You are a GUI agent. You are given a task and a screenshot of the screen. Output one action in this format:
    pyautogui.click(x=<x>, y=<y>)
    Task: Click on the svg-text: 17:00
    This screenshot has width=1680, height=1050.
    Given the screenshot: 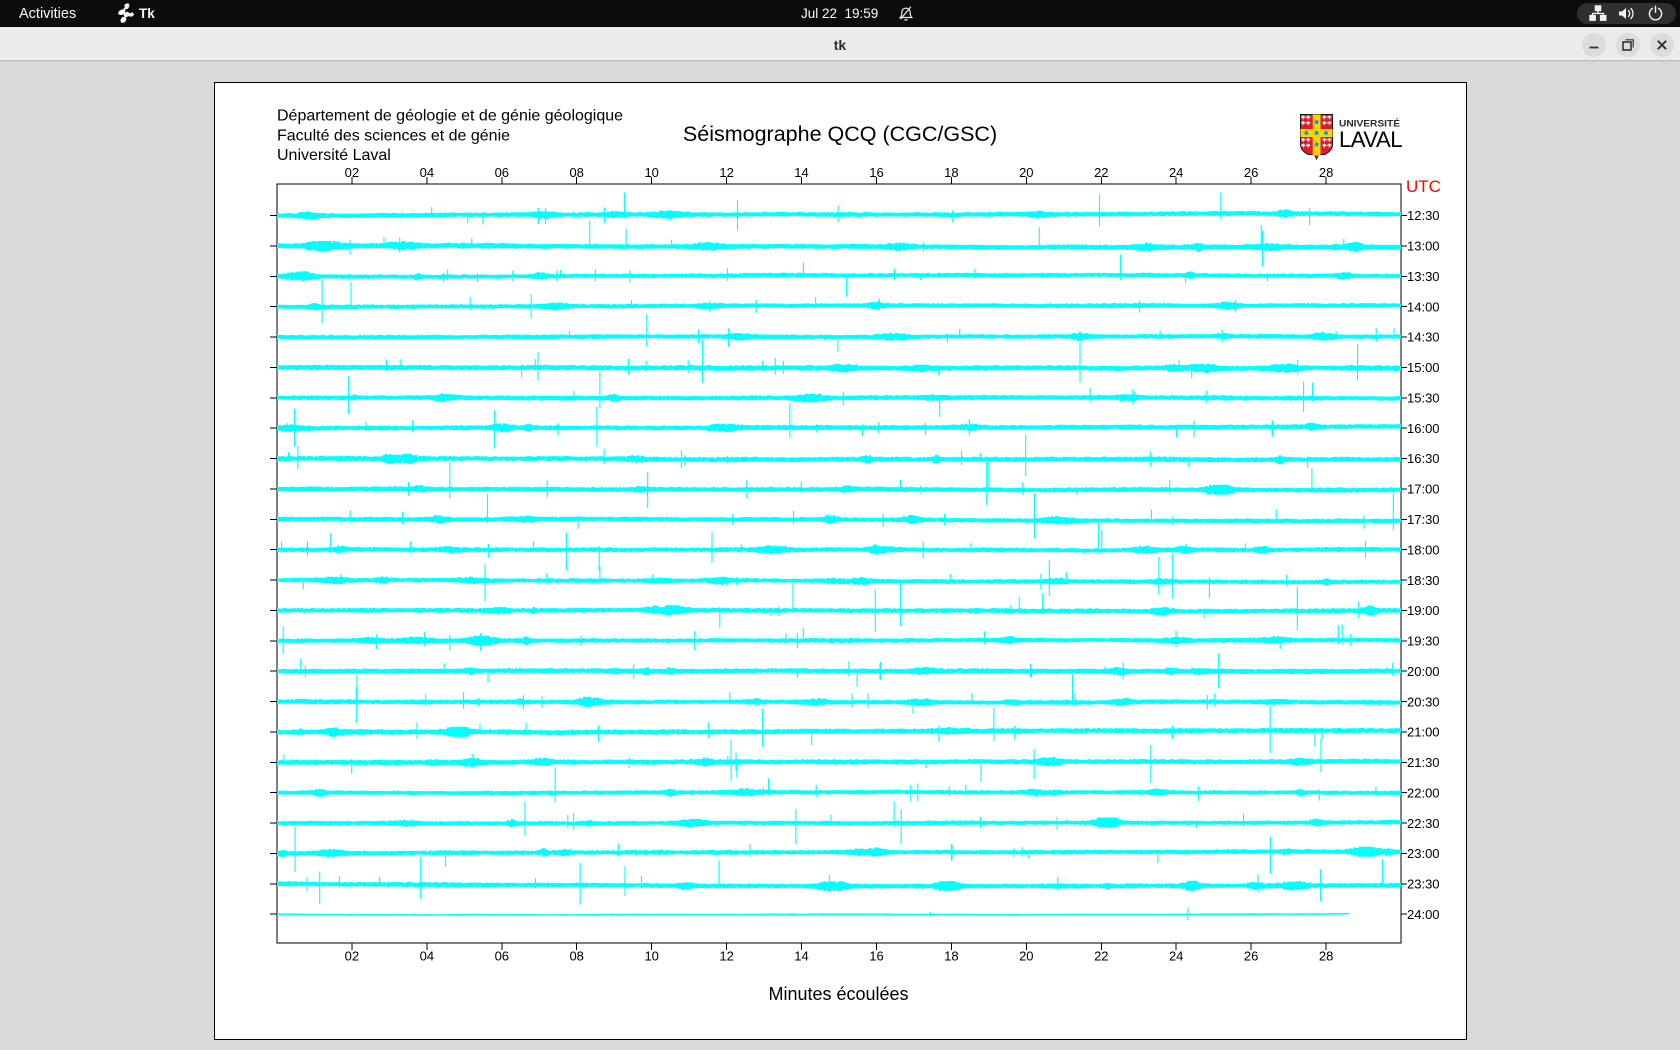 What is the action you would take?
    pyautogui.click(x=1423, y=489)
    